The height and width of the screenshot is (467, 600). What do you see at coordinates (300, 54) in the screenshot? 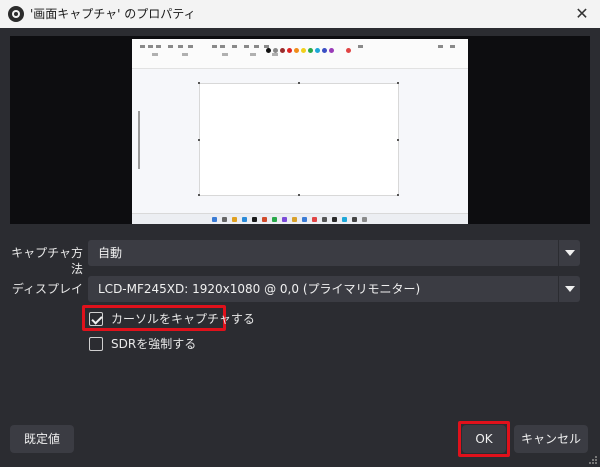
I see `paint-ribbon` at bounding box center [300, 54].